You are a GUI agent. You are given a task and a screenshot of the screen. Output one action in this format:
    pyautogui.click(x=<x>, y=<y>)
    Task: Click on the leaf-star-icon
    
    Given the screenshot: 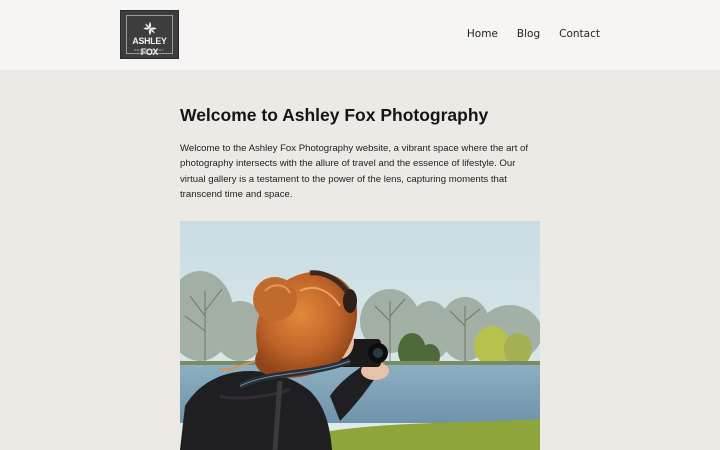 What is the action you would take?
    pyautogui.click(x=149, y=28)
    